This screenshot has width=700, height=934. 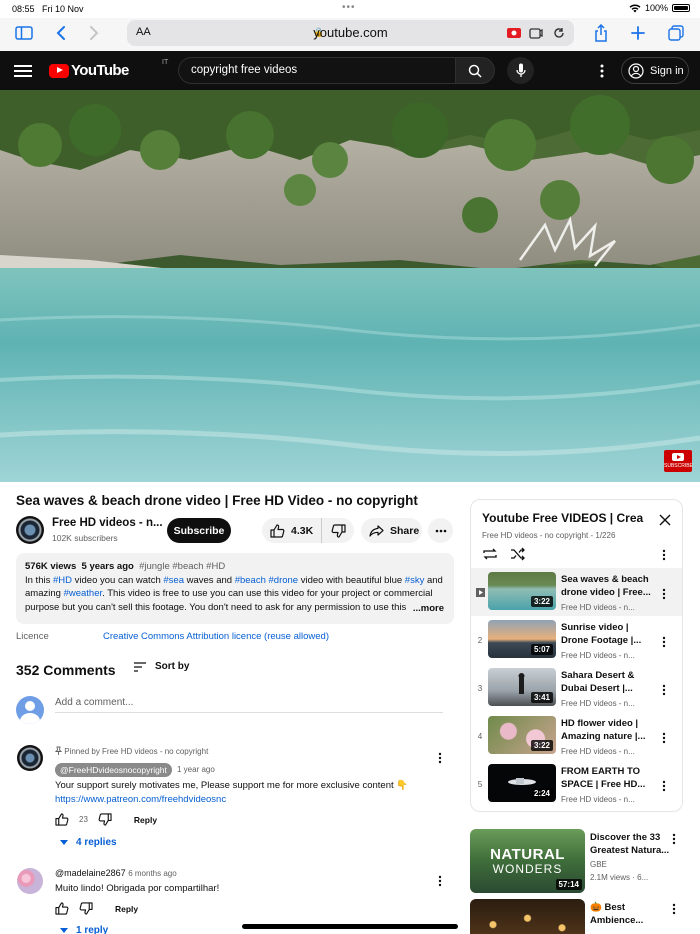 I want to click on comment-text: Muito lindo! Obrigada por compartilhar!, so click(x=137, y=888).